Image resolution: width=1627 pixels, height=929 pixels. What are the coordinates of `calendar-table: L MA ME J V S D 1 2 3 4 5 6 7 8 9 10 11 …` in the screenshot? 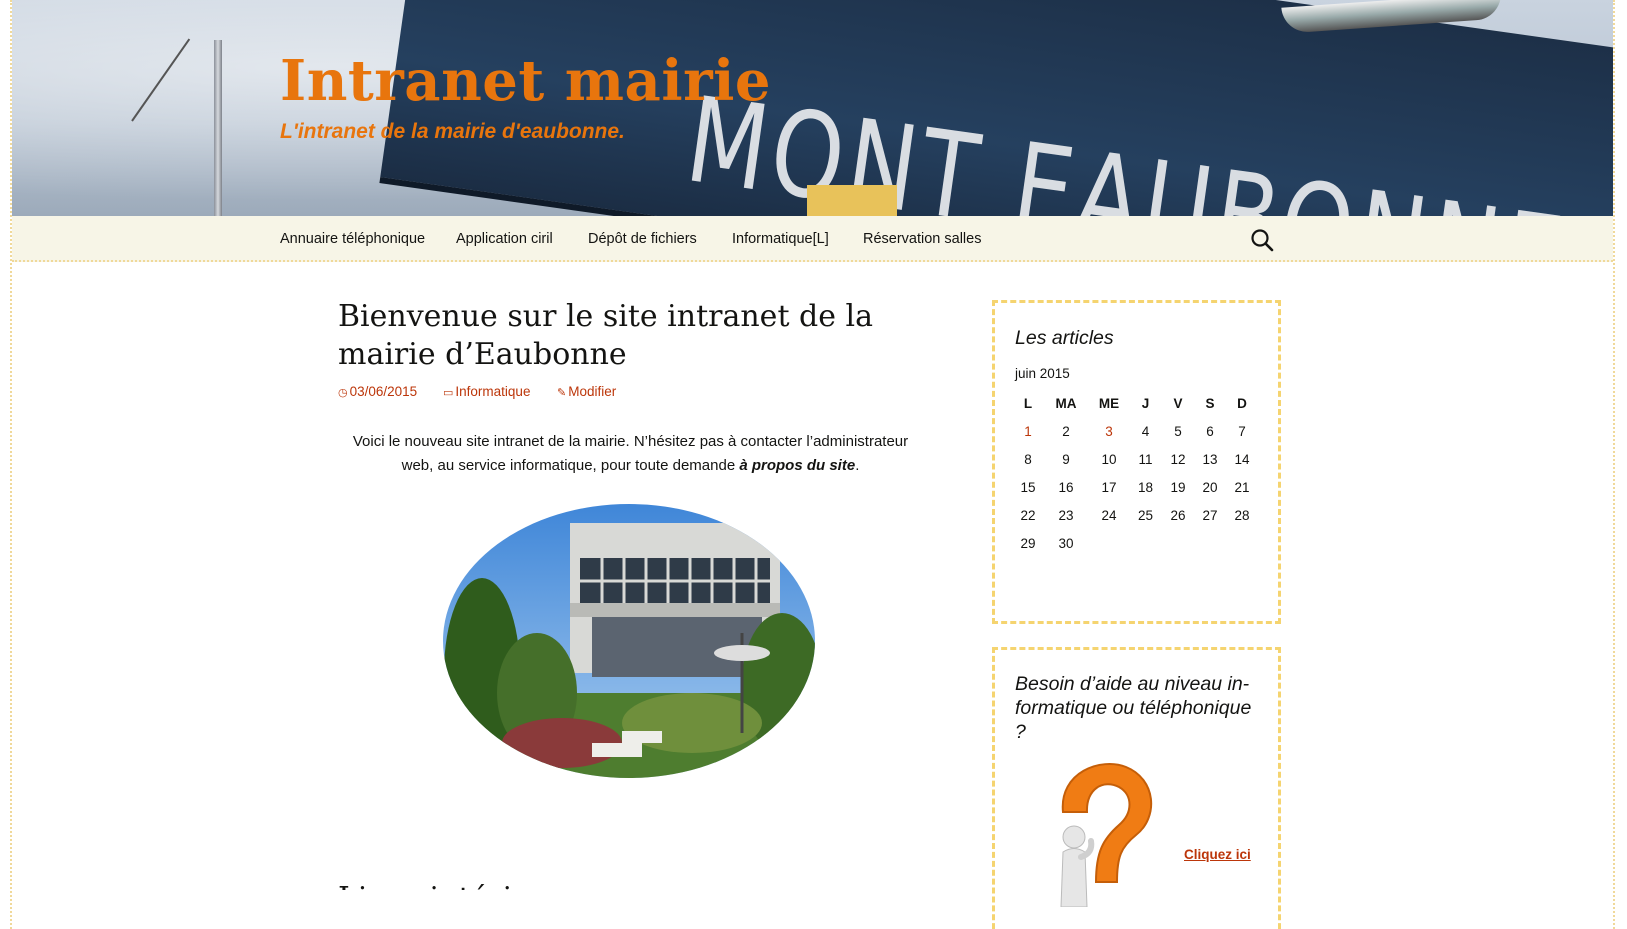 It's located at (1135, 473).